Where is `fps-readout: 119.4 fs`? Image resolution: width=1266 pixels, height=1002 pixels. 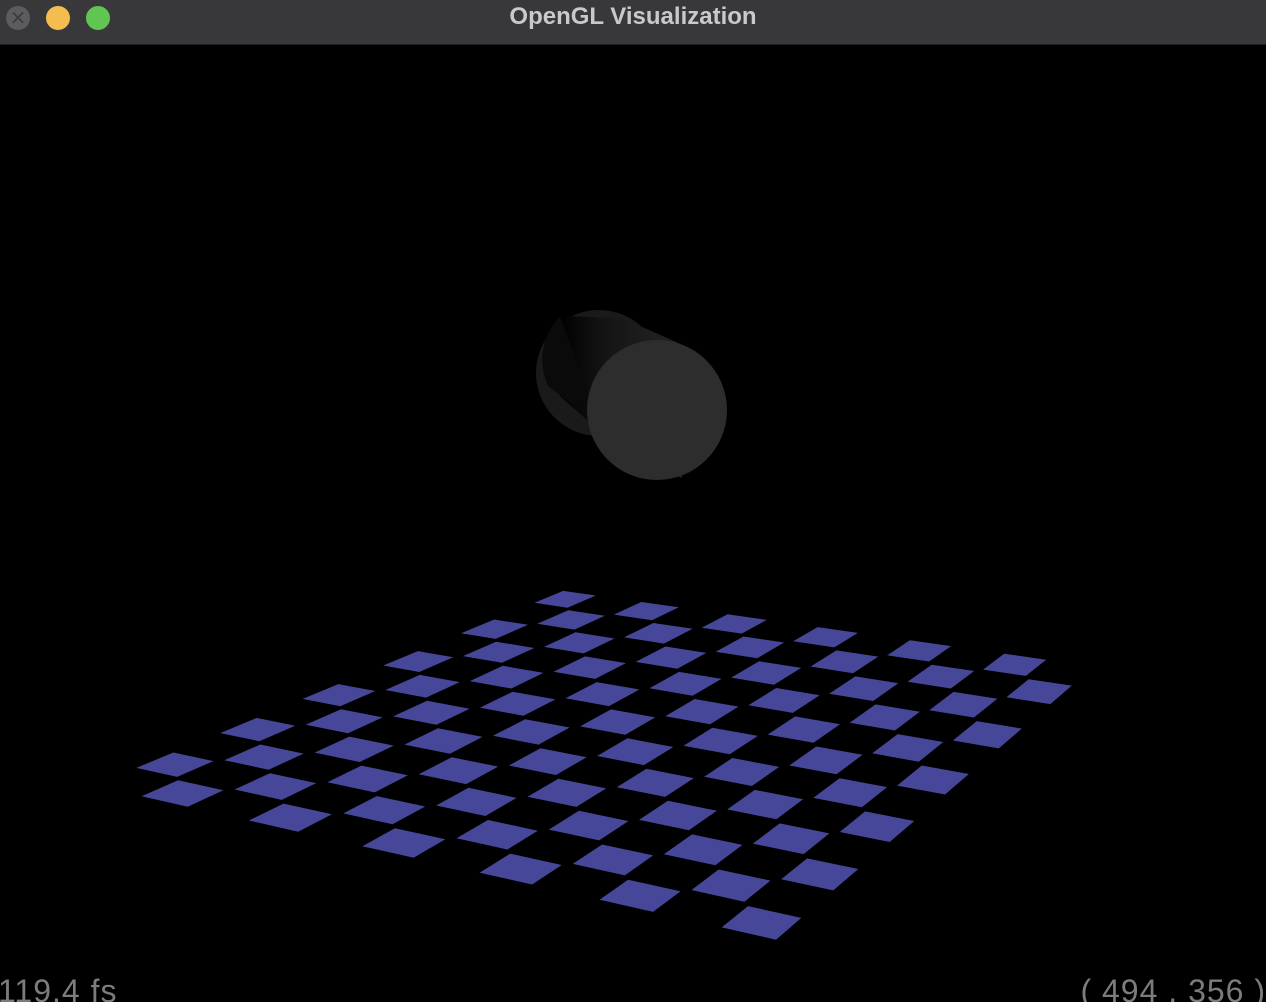
fps-readout: 119.4 fs is located at coordinates (59, 987).